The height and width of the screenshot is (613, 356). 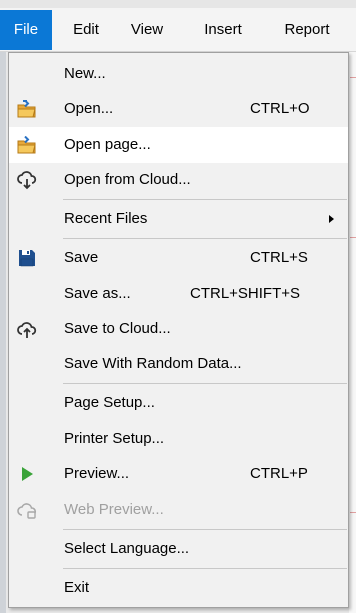 I want to click on shortcut-label: CTRL+S, so click(x=279, y=257).